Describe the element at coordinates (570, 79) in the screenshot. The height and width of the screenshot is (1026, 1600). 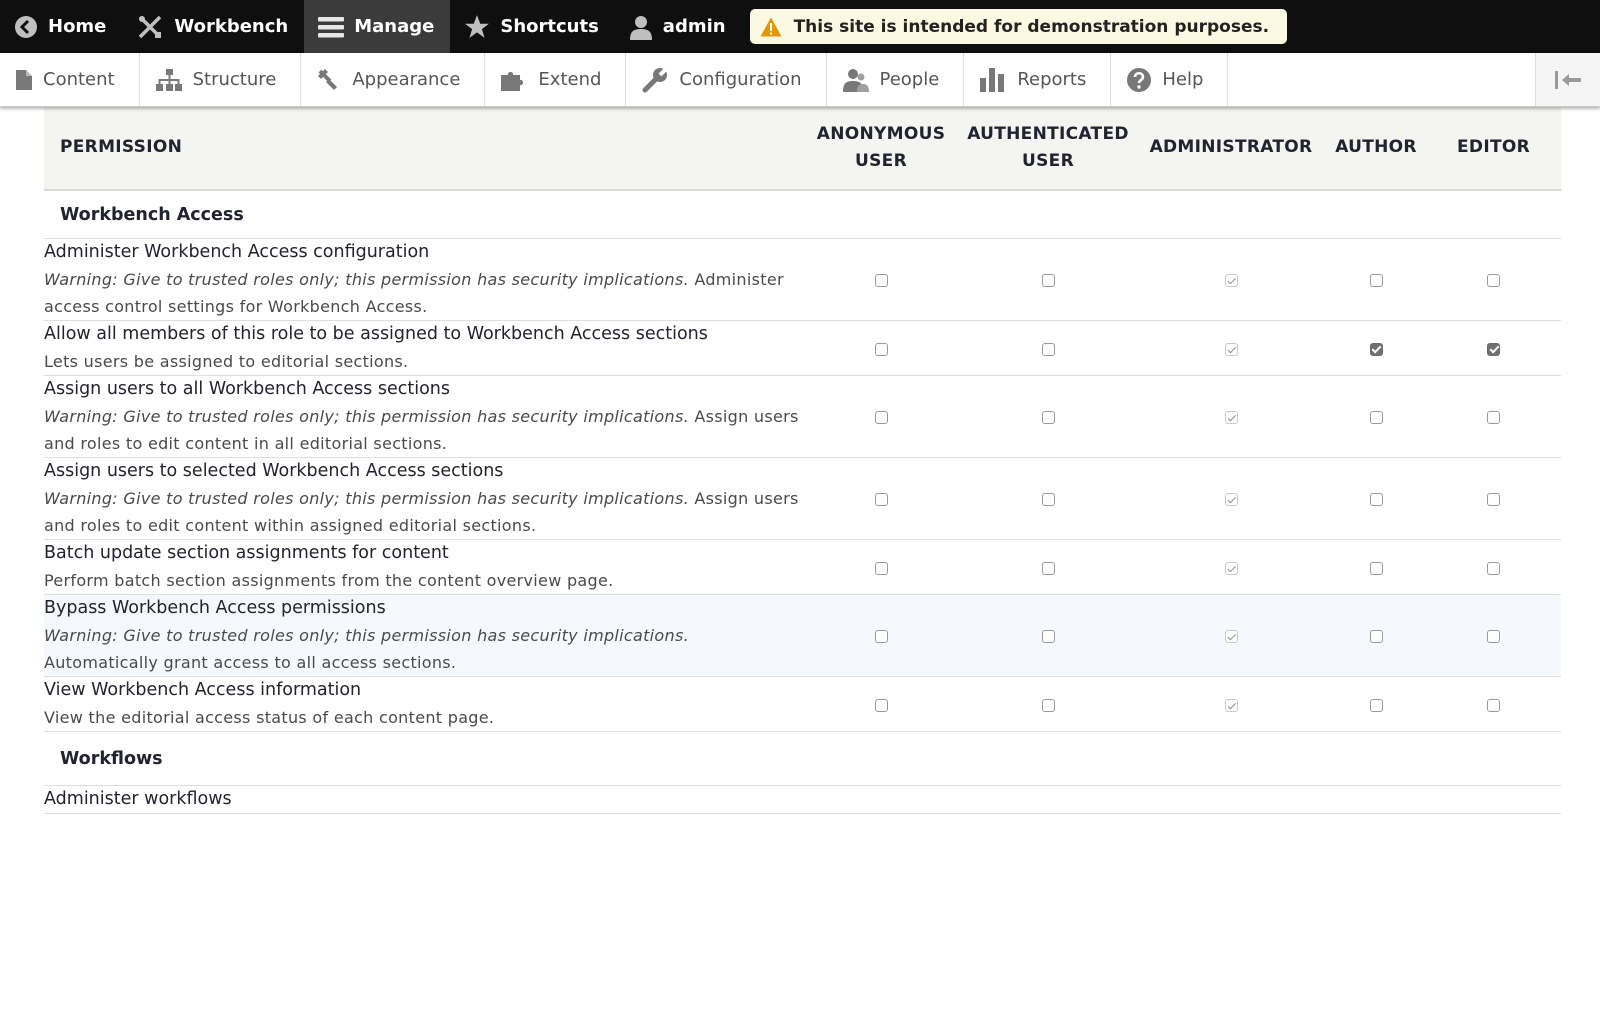
I see `tray-item-label: Extend` at that location.